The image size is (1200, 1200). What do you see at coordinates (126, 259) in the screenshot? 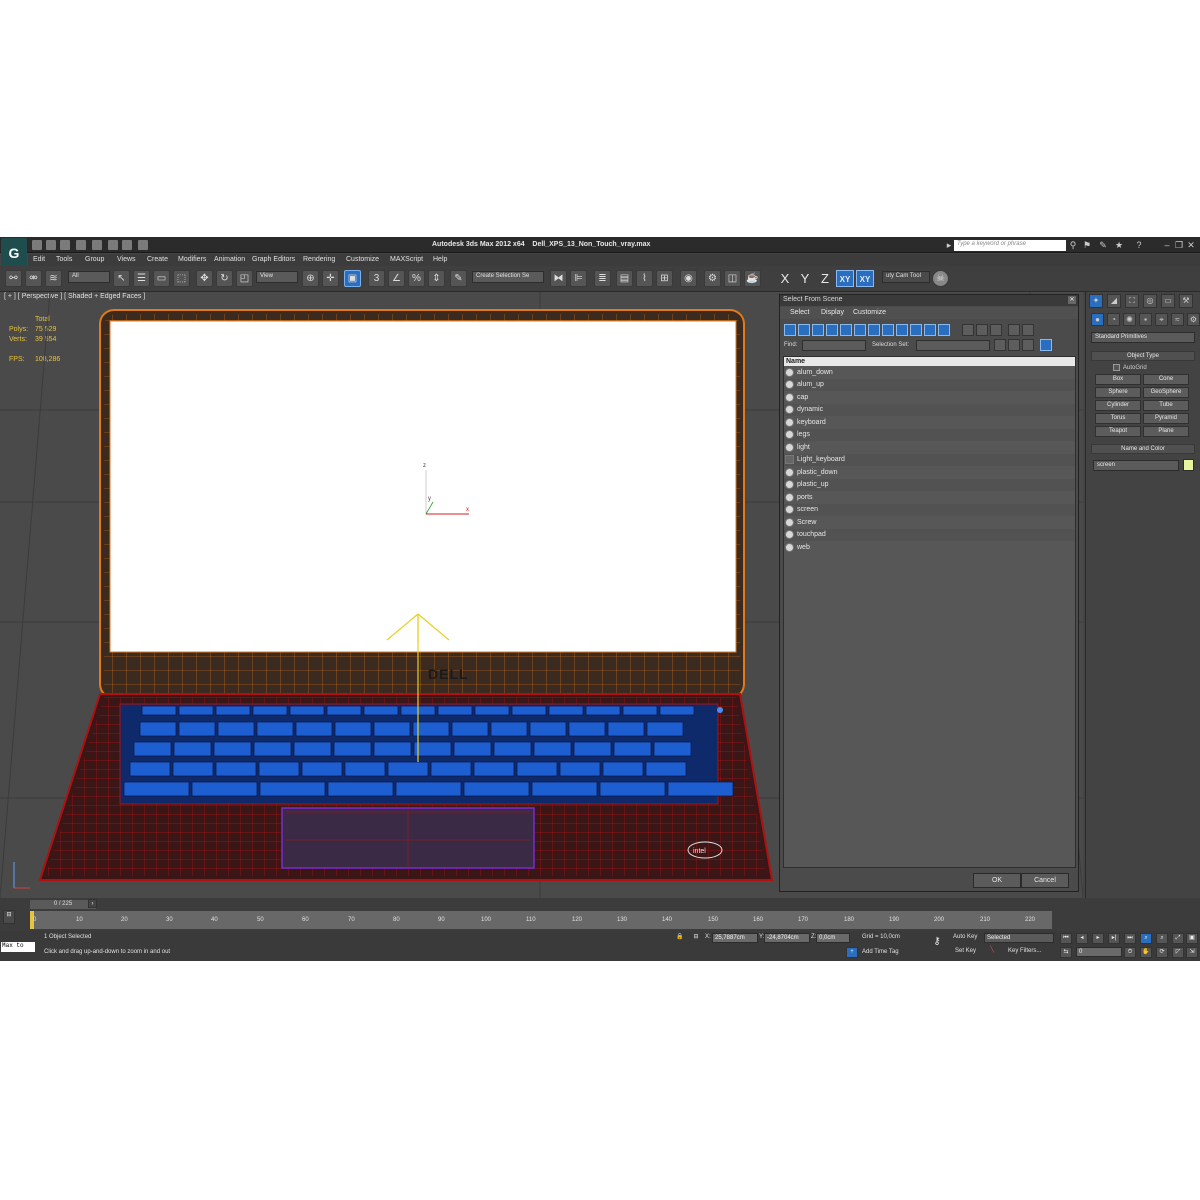
I see `menu-views: Views` at bounding box center [126, 259].